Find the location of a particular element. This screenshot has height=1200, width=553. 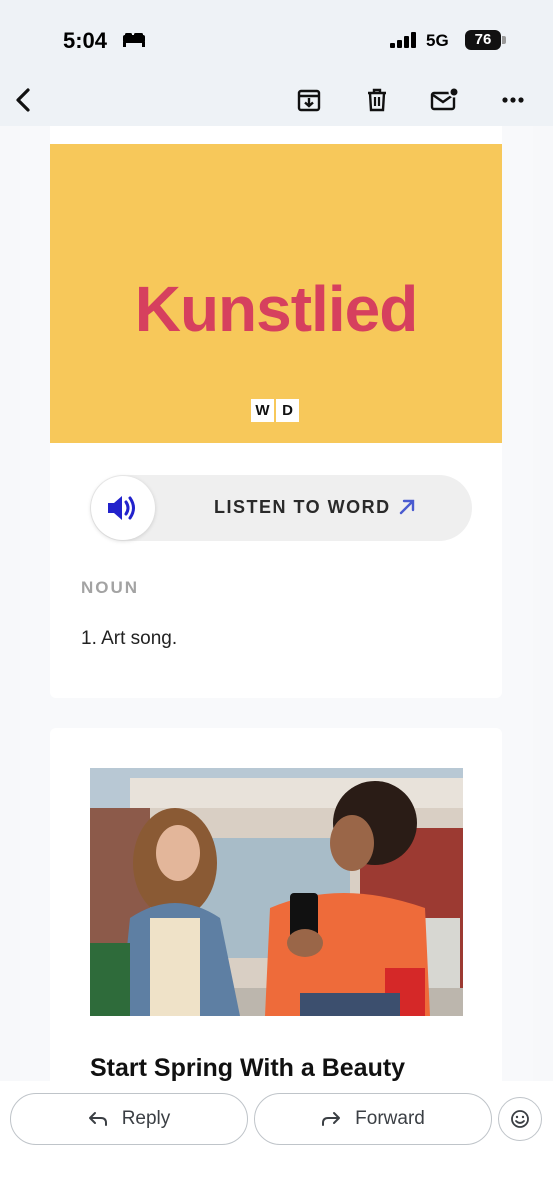

archive-icon is located at coordinates (309, 100).